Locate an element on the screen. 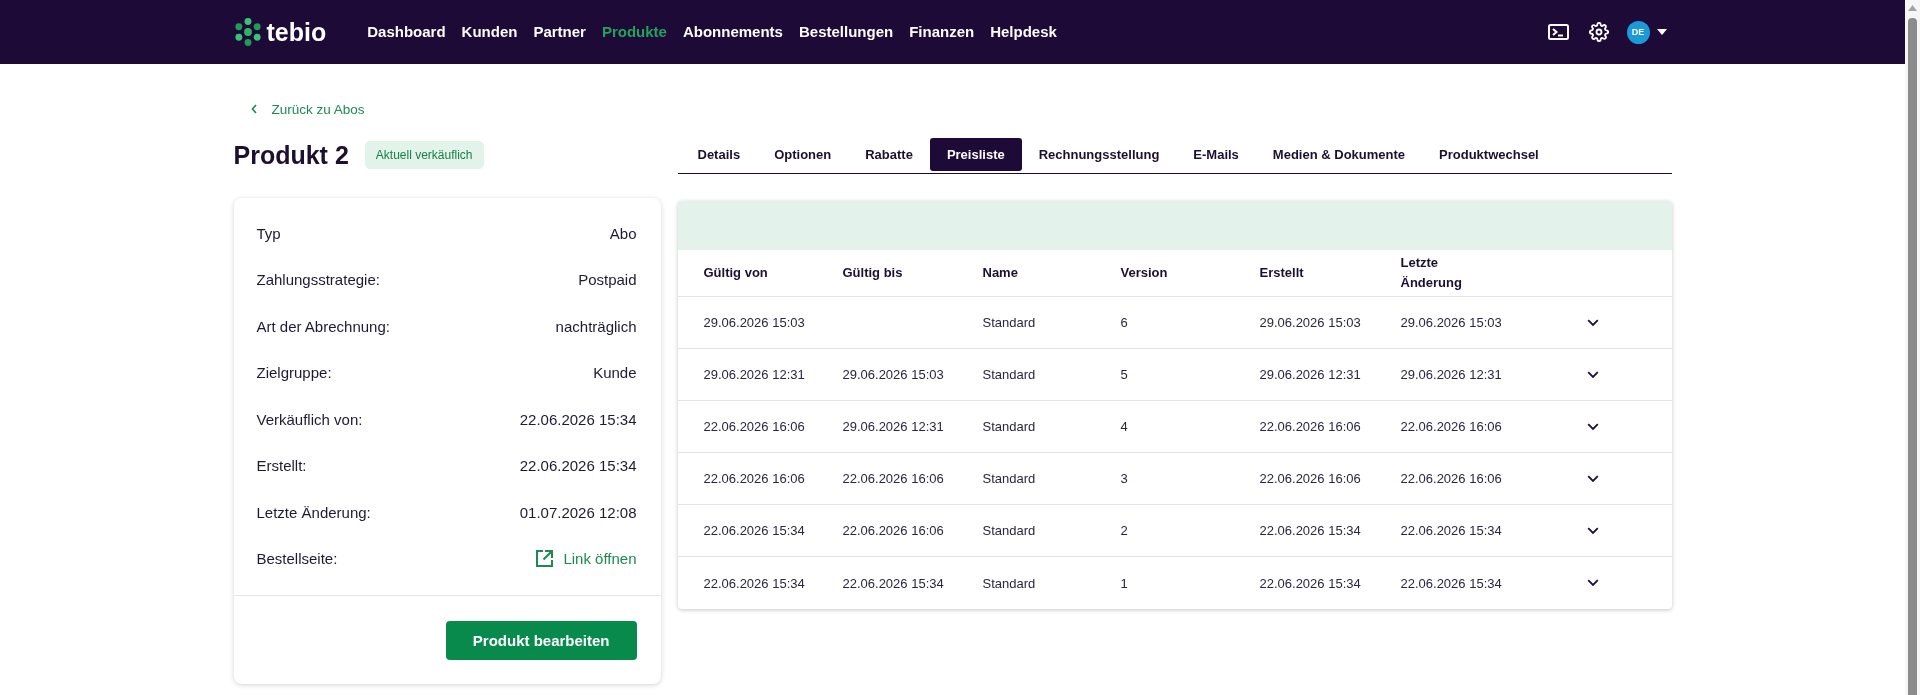  scrollbar-track is located at coordinates (1912, 347).